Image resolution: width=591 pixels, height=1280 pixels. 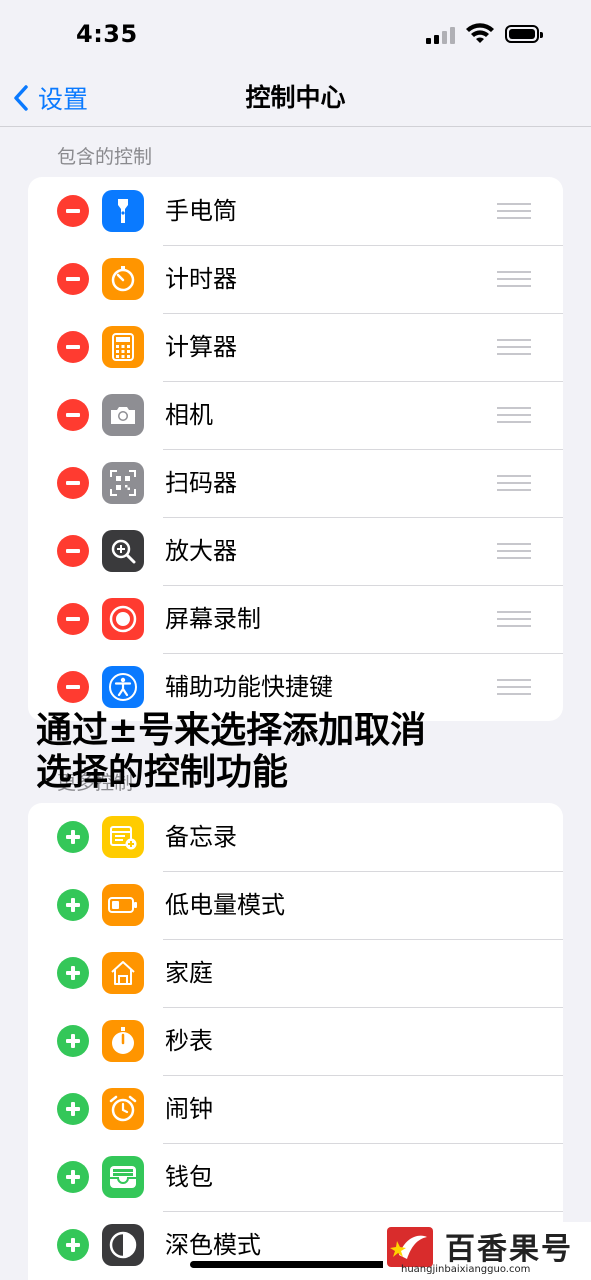 What do you see at coordinates (295, 905) in the screenshot?
I see `control-row: 低电量模式` at bounding box center [295, 905].